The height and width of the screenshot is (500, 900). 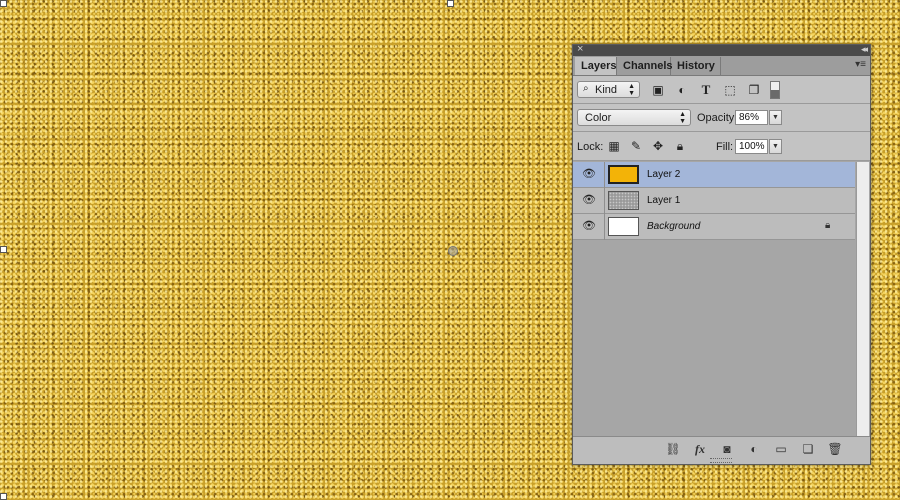 I want to click on transform-handle-left-mid, so click(x=3, y=249).